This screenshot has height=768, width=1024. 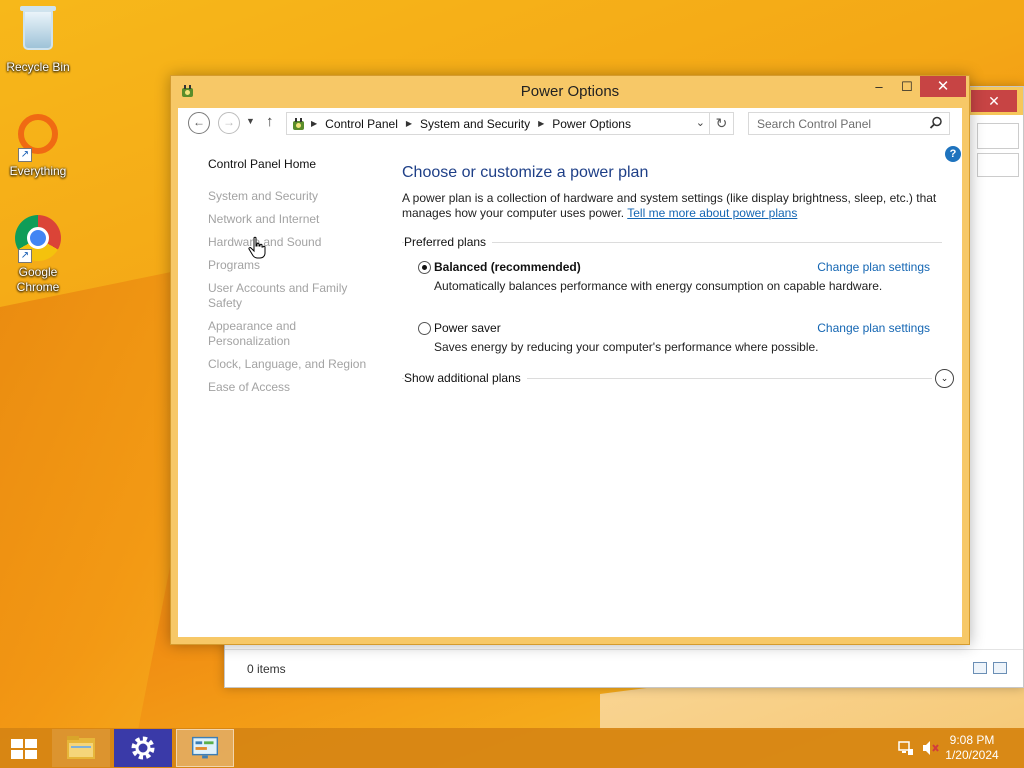 I want to click on hand-cursor-icon, so click(x=257, y=247).